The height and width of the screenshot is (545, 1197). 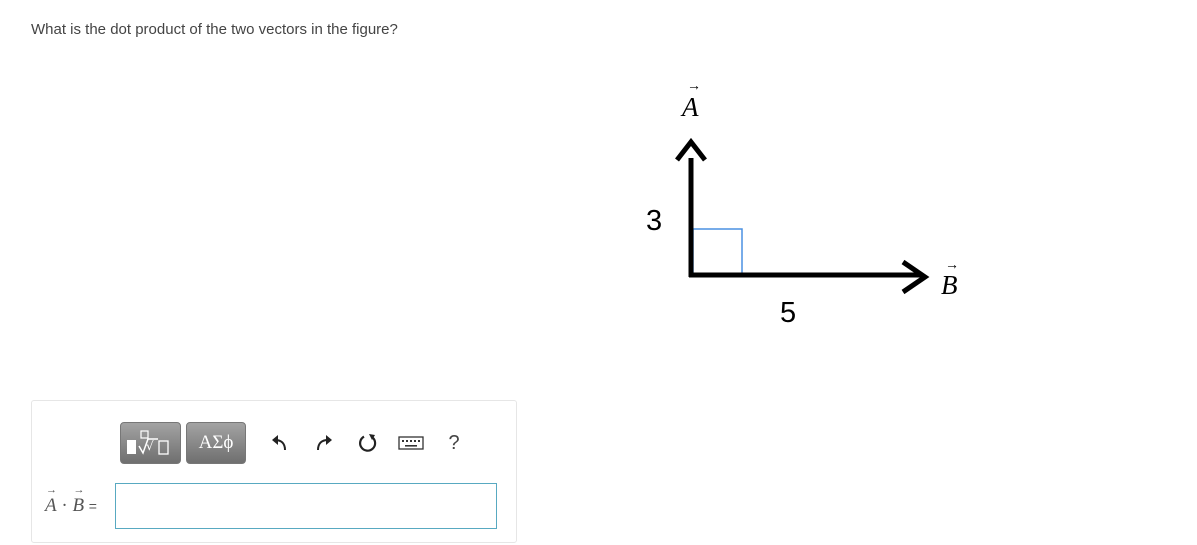 What do you see at coordinates (654, 221) in the screenshot?
I see `length-a-label: 3` at bounding box center [654, 221].